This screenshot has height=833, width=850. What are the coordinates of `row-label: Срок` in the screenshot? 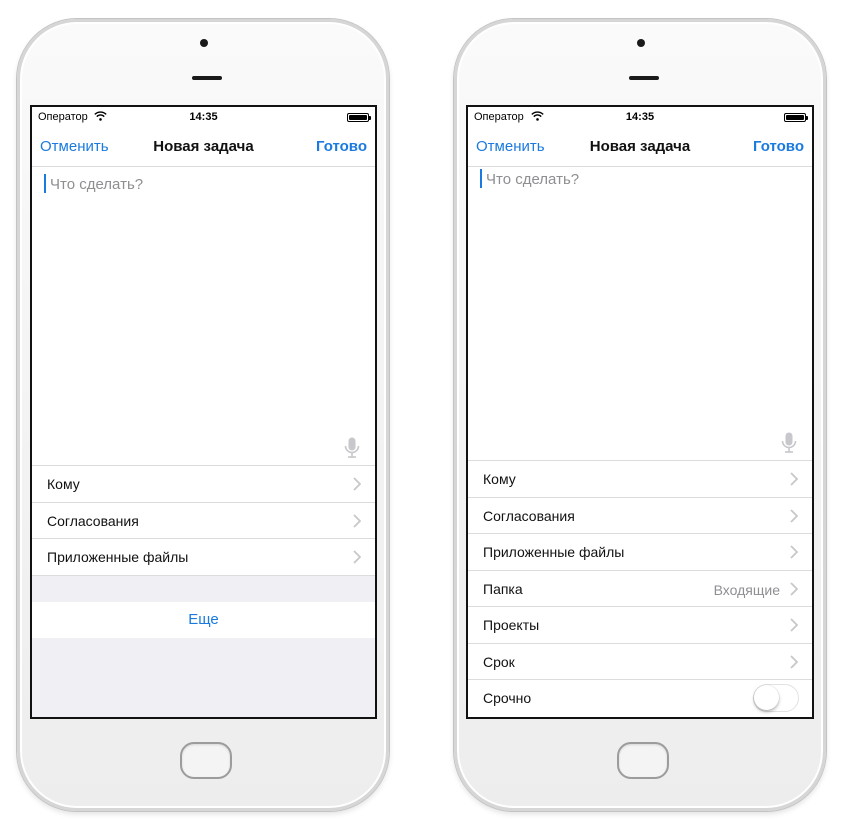 It's located at (499, 661).